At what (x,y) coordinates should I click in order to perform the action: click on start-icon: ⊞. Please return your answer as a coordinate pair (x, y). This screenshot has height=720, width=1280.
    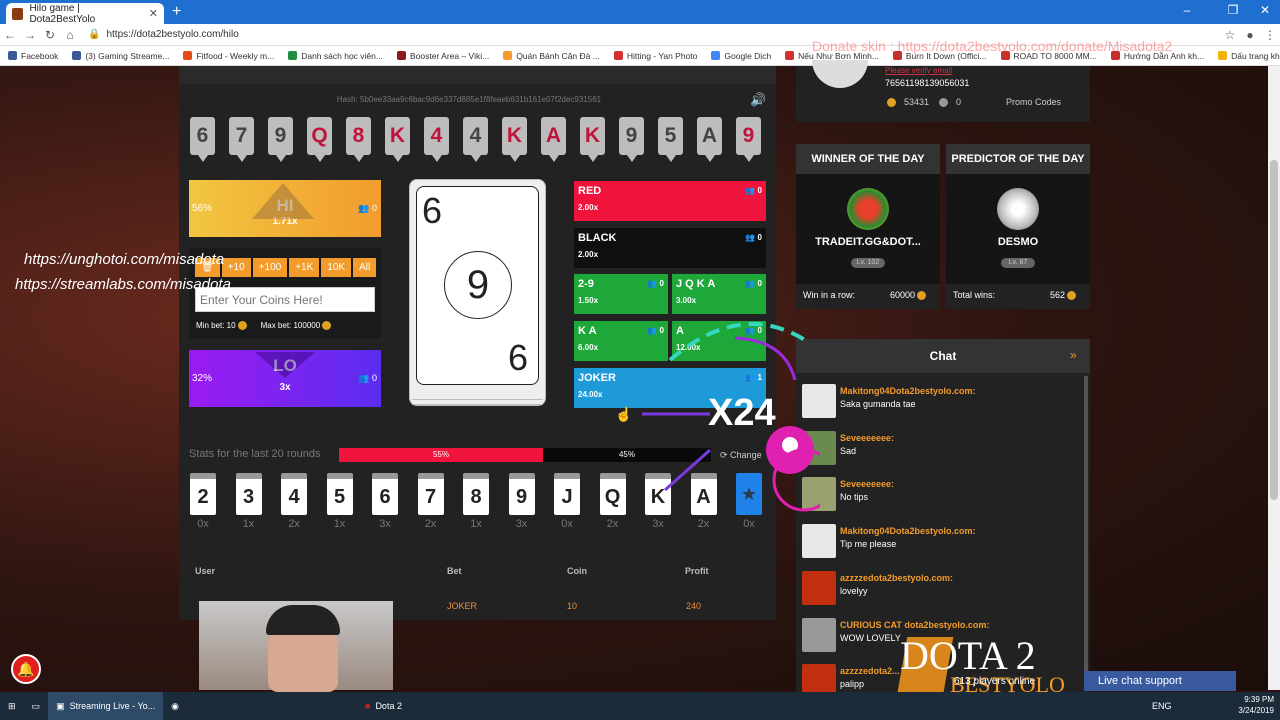
    Looking at the image, I should click on (12, 706).